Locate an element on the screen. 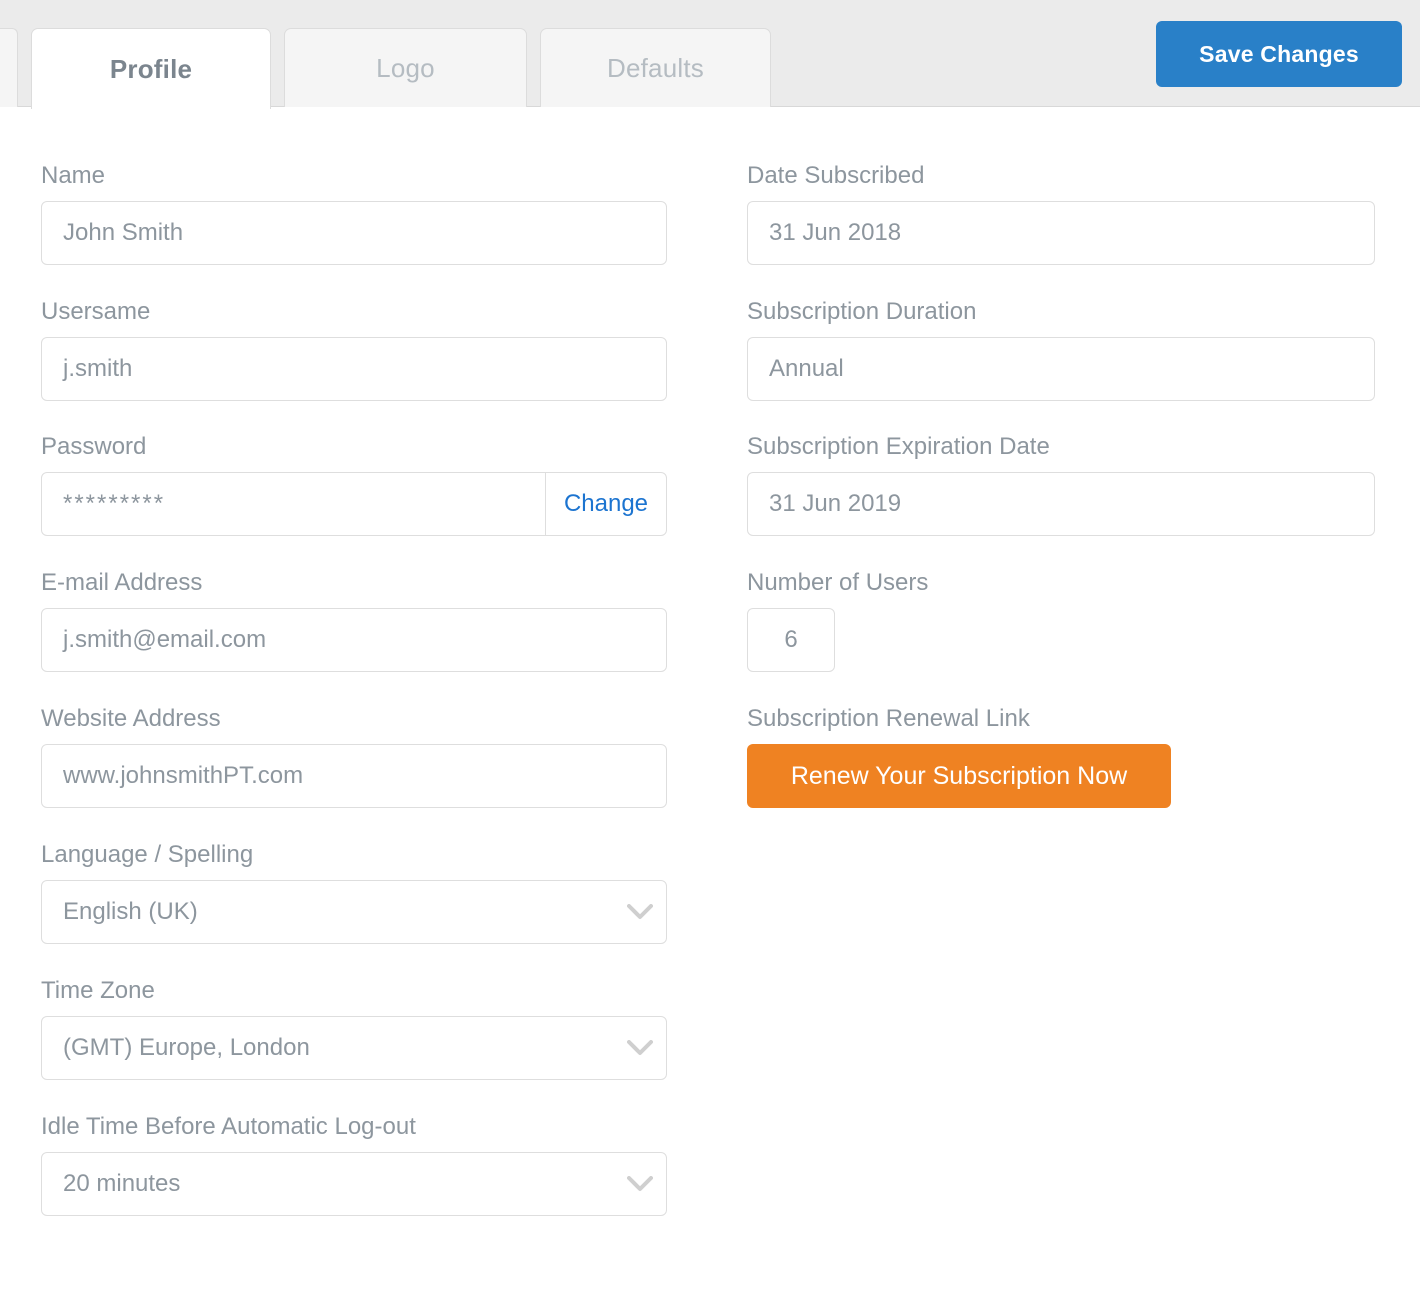  password-value: ********* is located at coordinates (293, 504).